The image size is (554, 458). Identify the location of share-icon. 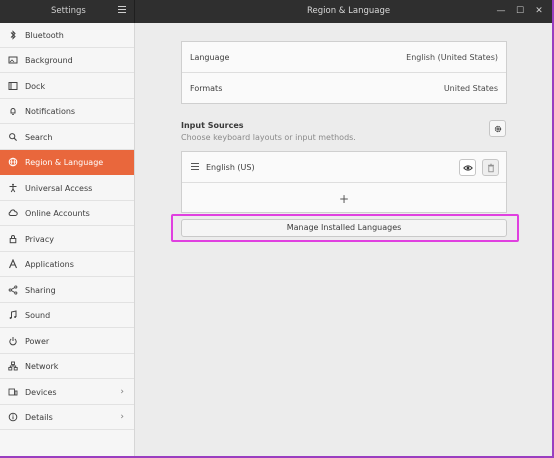
(13, 290).